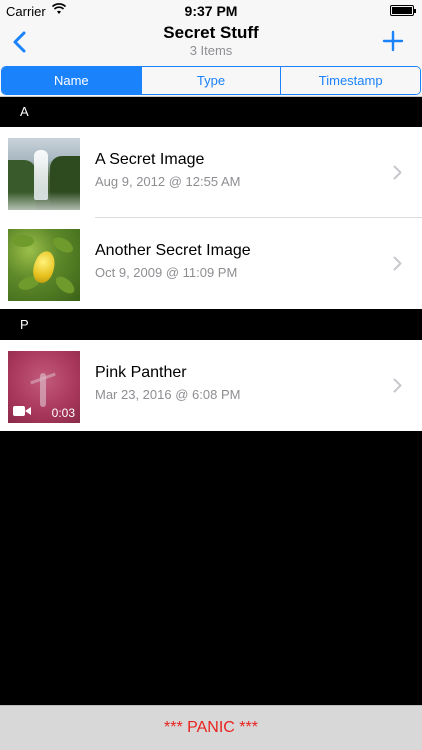 The image size is (422, 750). Describe the element at coordinates (393, 41) in the screenshot. I see `plus-icon` at that location.